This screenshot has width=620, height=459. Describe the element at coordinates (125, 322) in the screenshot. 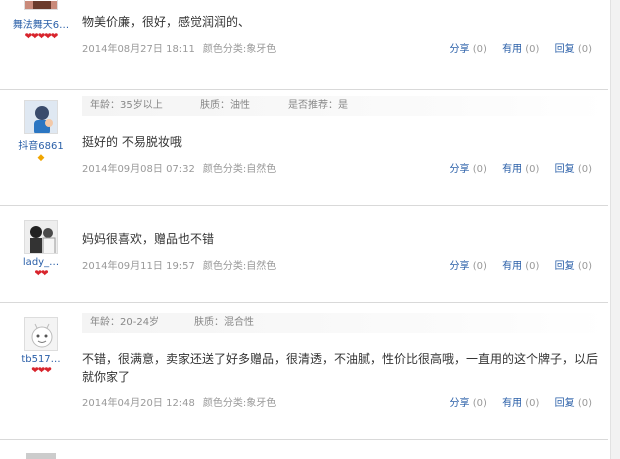

I see `meta-age: 年龄：20-24岁` at that location.